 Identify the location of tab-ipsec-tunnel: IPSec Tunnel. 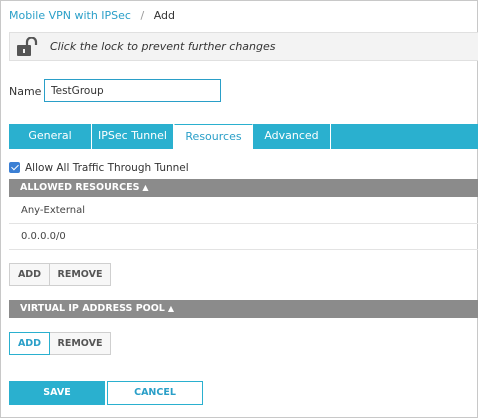
(133, 136).